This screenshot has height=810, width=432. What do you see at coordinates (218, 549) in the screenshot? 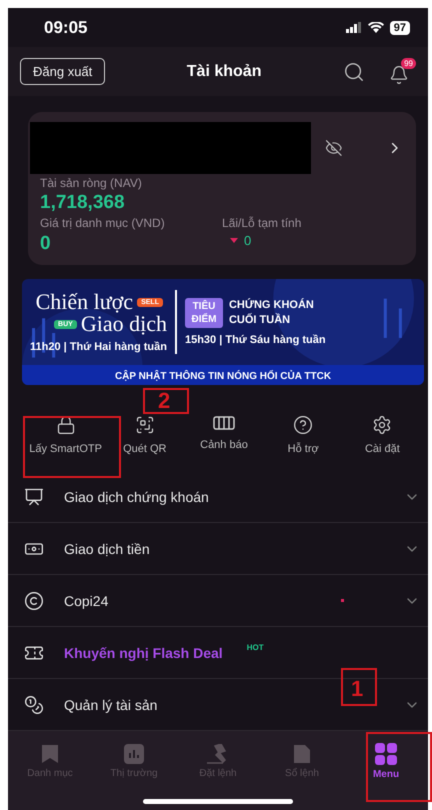
I see `menu-row: Giao dịch tiền` at bounding box center [218, 549].